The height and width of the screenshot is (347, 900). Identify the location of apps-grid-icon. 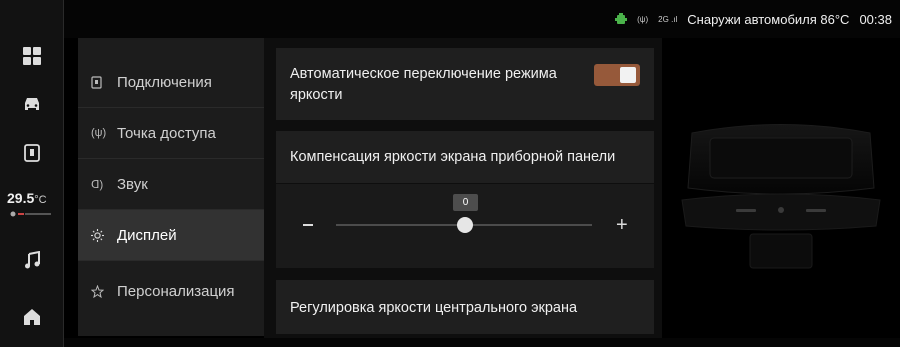
(32, 56).